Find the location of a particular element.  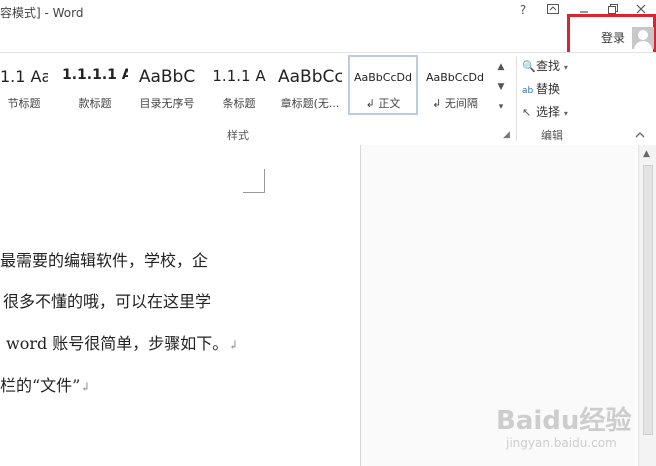

window-title: 容模式] - Word is located at coordinates (42, 13).